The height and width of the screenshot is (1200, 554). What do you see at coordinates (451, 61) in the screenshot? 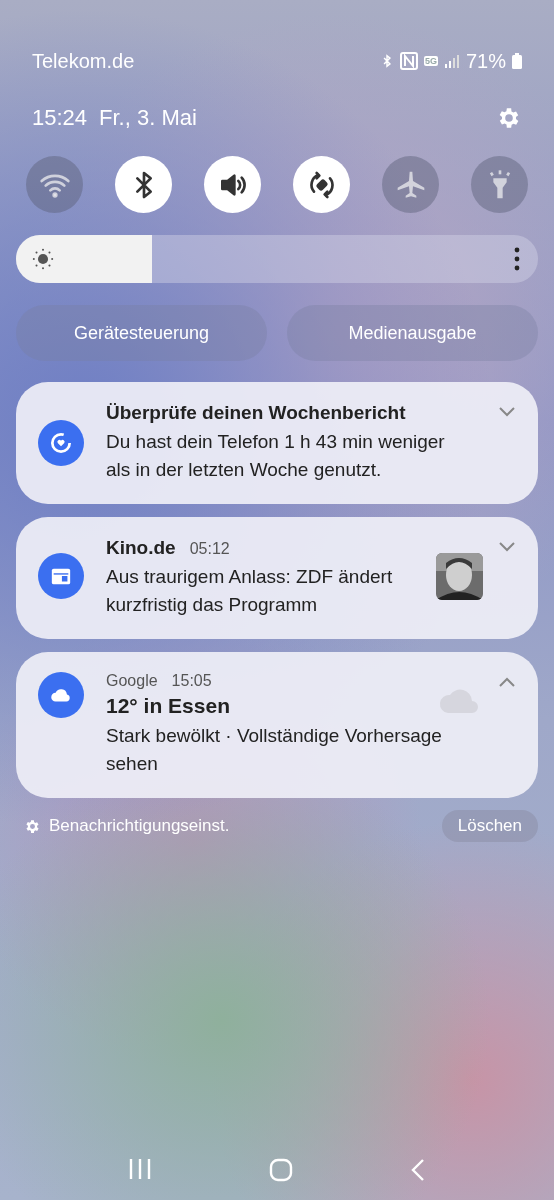
I see `signal-icon` at bounding box center [451, 61].